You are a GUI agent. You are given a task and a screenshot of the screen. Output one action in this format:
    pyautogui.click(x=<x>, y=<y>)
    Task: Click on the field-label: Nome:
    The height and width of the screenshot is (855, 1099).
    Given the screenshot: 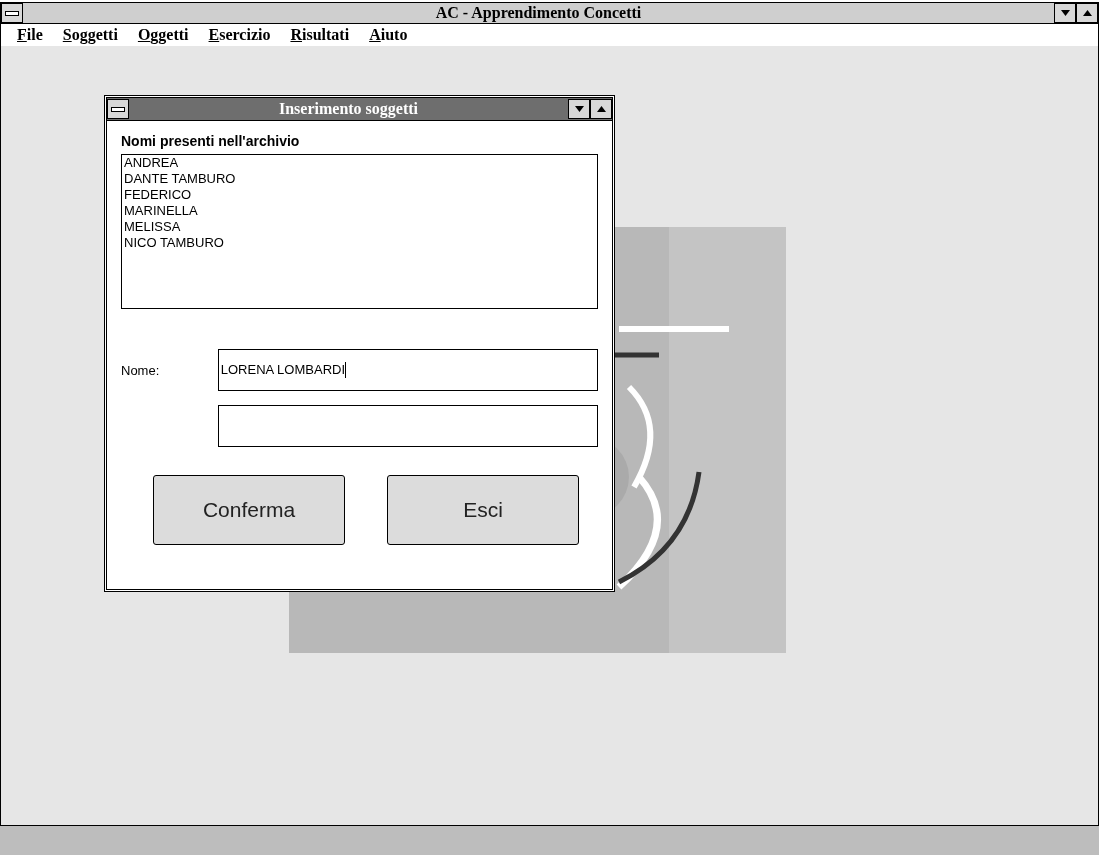 What is the action you would take?
    pyautogui.click(x=140, y=370)
    